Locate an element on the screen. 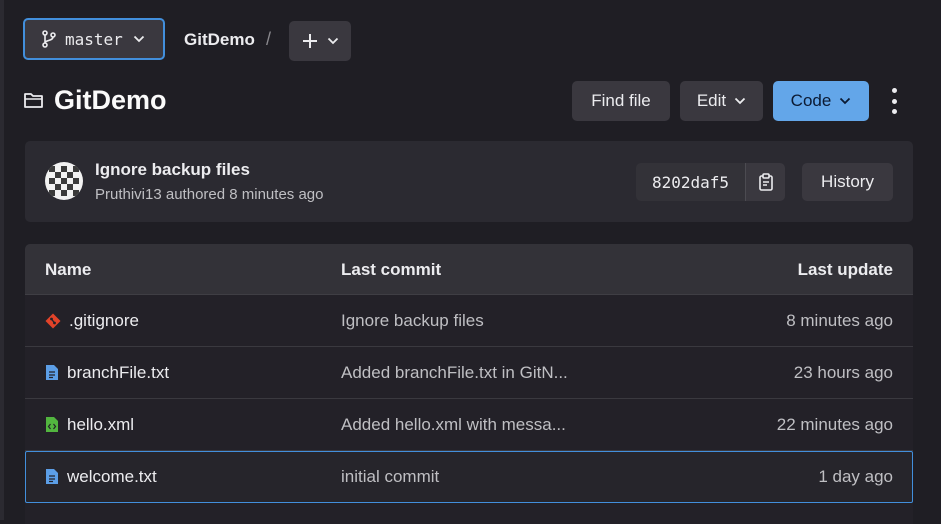 This screenshot has height=524, width=941. add-dropdown-button is located at coordinates (320, 41).